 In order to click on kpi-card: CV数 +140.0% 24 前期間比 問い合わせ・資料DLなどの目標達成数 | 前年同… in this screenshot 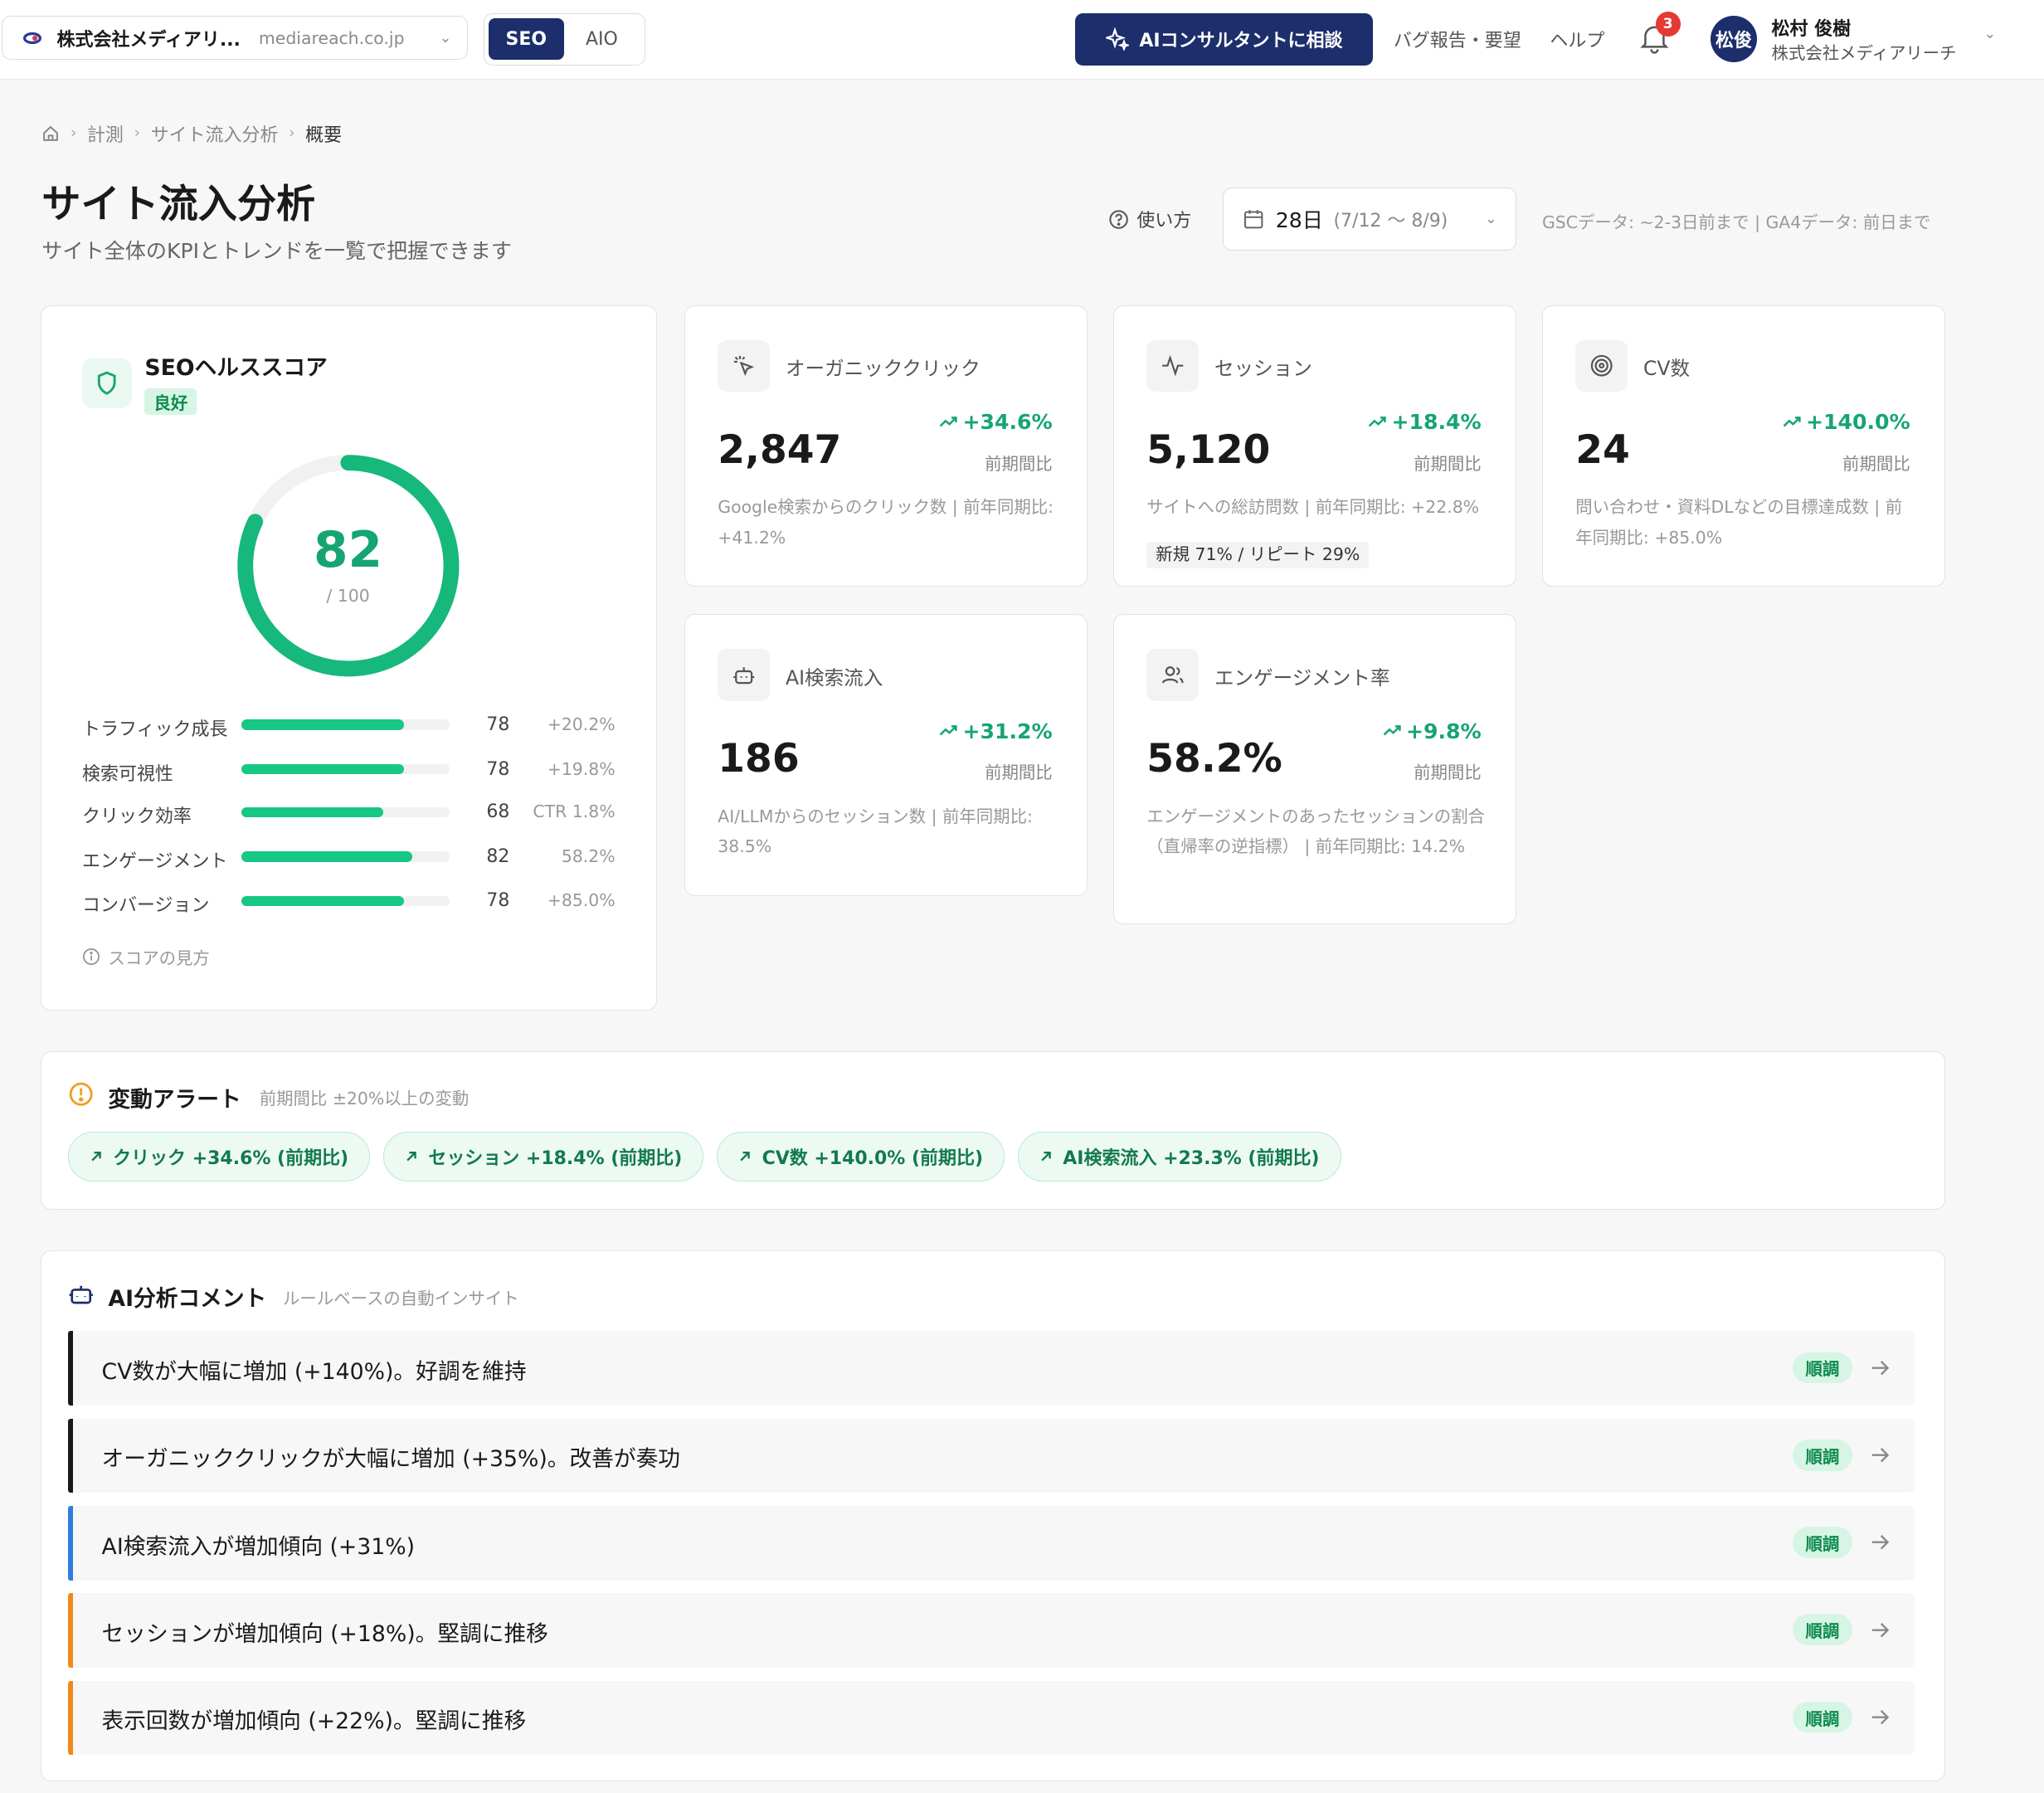, I will do `click(1743, 446)`.